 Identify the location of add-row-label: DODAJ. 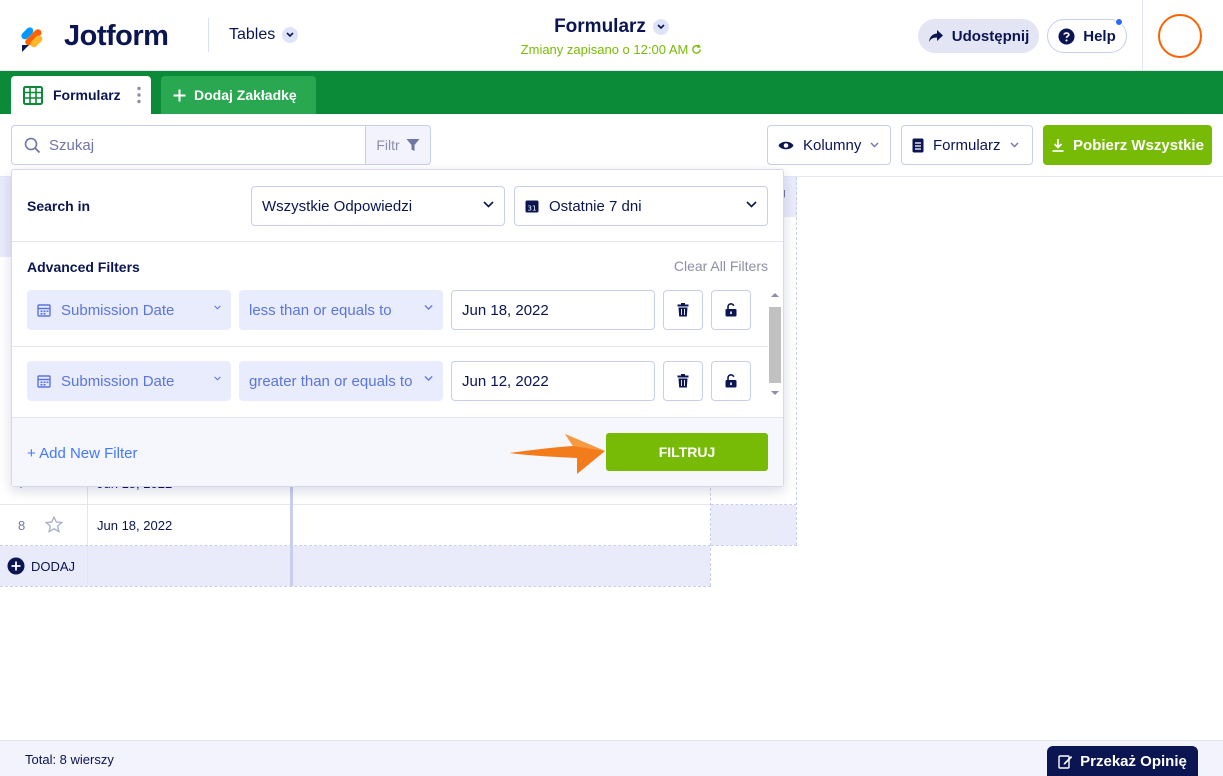
(53, 566).